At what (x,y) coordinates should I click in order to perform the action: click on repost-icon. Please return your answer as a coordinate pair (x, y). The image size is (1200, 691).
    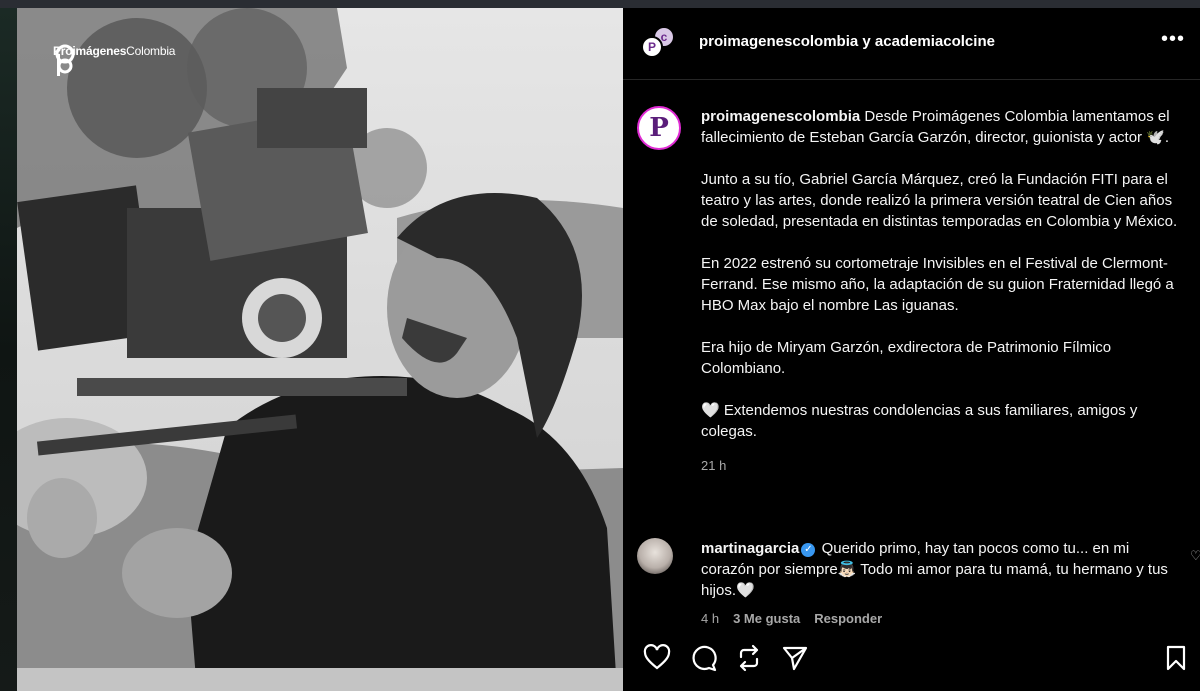
    Looking at the image, I should click on (749, 658).